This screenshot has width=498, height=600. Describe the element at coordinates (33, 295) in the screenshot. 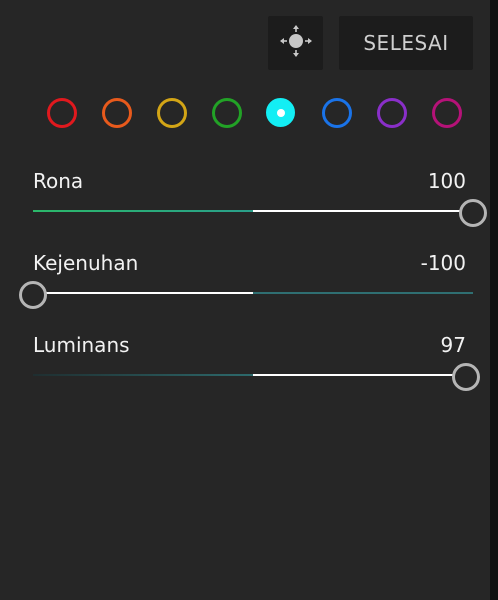

I see `slider-saturation-thumb` at that location.